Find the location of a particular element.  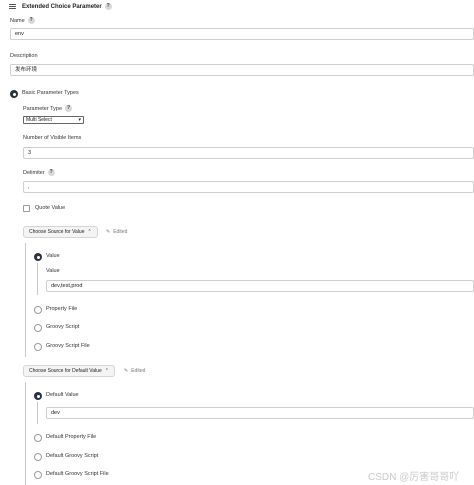

delimiter-label: Delimiter? is located at coordinates (39, 172).